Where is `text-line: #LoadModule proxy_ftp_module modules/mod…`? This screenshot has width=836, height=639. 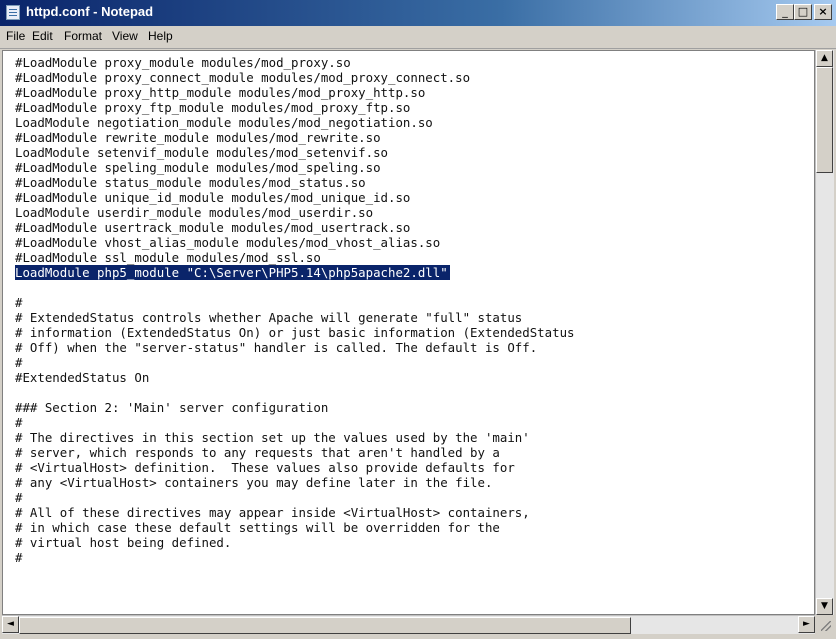 text-line: #LoadModule proxy_ftp_module modules/mod… is located at coordinates (213, 107).